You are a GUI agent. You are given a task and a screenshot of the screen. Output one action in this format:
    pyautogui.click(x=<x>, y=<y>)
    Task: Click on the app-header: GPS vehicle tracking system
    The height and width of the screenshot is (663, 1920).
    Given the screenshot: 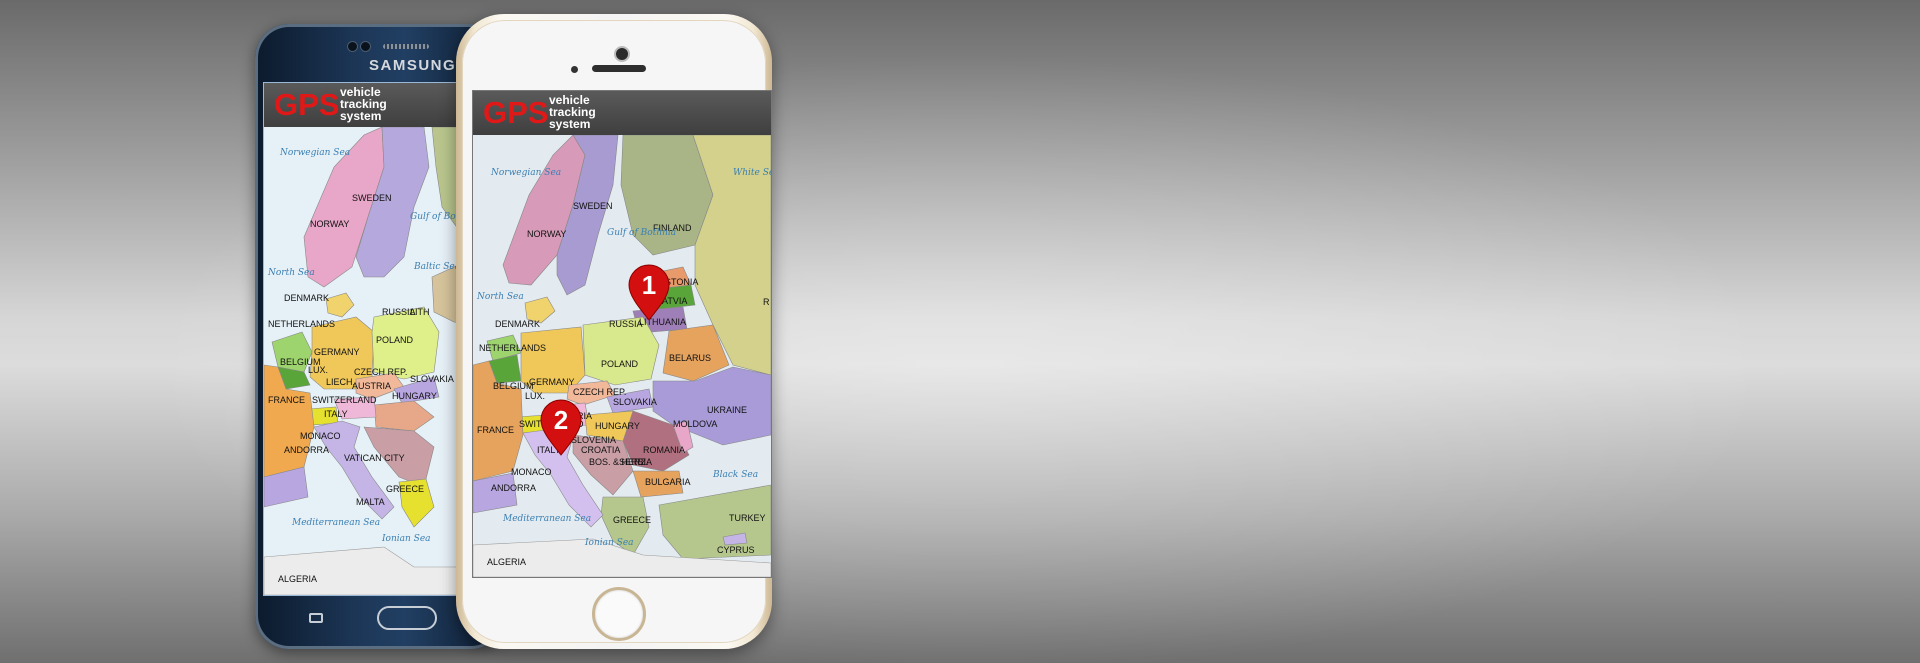 What is the action you would take?
    pyautogui.click(x=622, y=113)
    